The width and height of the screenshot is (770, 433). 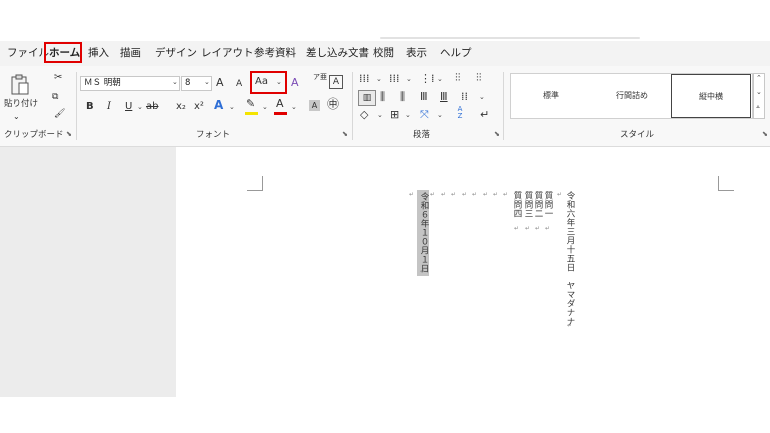 What do you see at coordinates (440, 115) in the screenshot?
I see `asian-layout-chevron-icon: ⌄` at bounding box center [440, 115].